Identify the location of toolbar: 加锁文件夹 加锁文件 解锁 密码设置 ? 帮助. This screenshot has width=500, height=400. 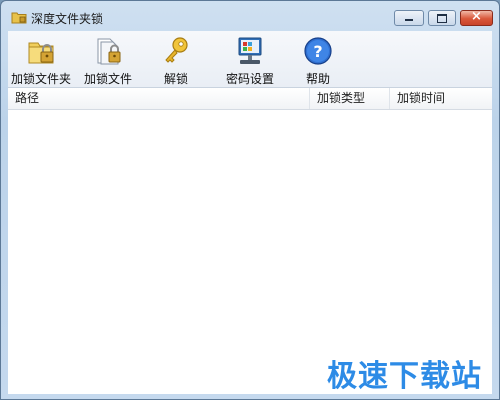
(250, 59).